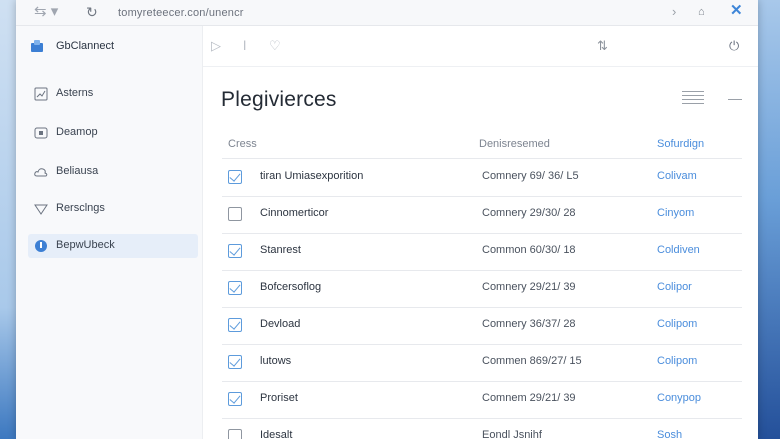 The height and width of the screenshot is (439, 780). Describe the element at coordinates (734, 46) in the screenshot. I see `power-icon: ⏻` at that location.